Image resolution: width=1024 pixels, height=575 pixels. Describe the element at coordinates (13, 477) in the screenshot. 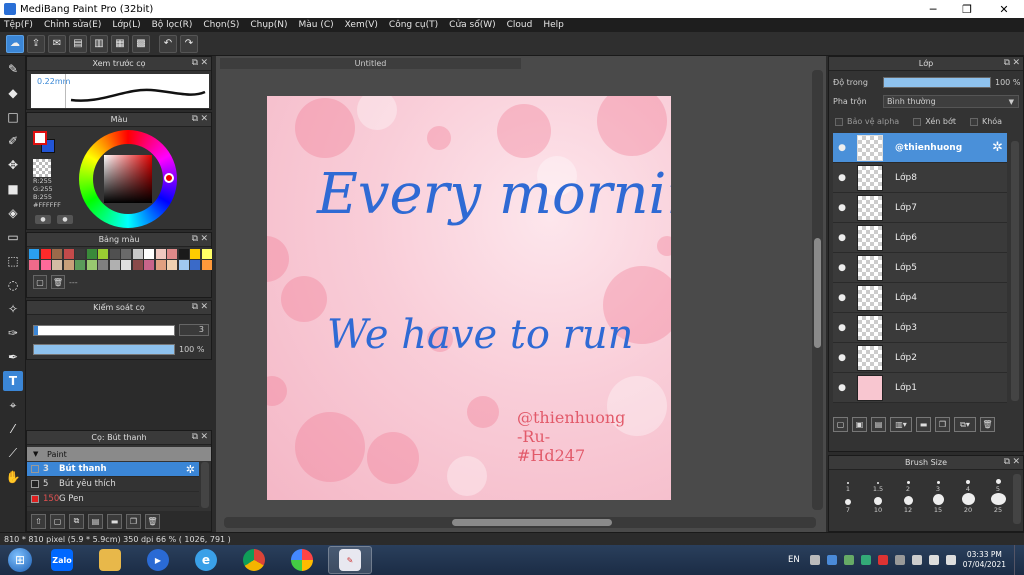

I see `hand-tool-icon: ✋` at that location.